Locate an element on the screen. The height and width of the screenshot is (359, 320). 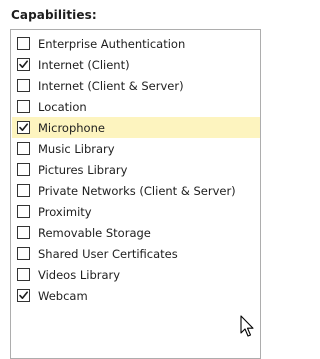
capability-item: Internet (Client & Server) is located at coordinates (136, 85).